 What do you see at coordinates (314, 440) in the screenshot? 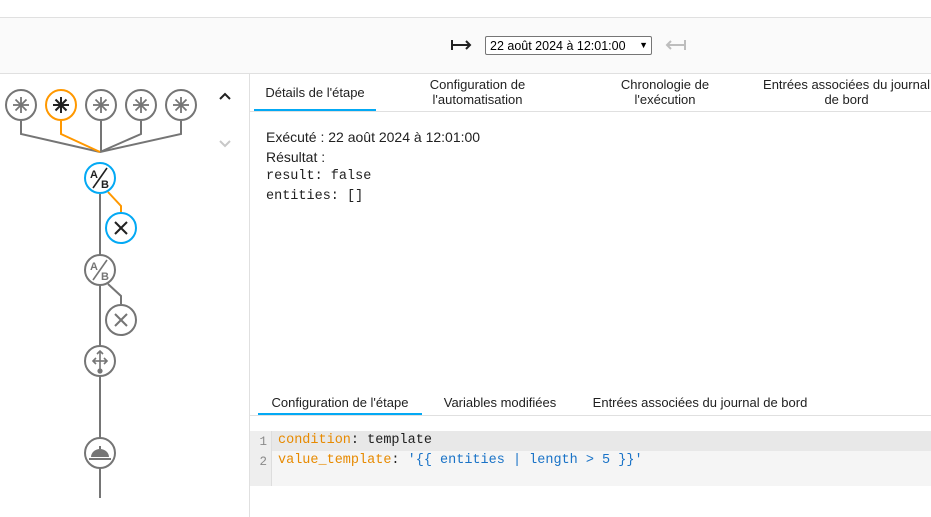
I see `yaml-key: condition` at bounding box center [314, 440].